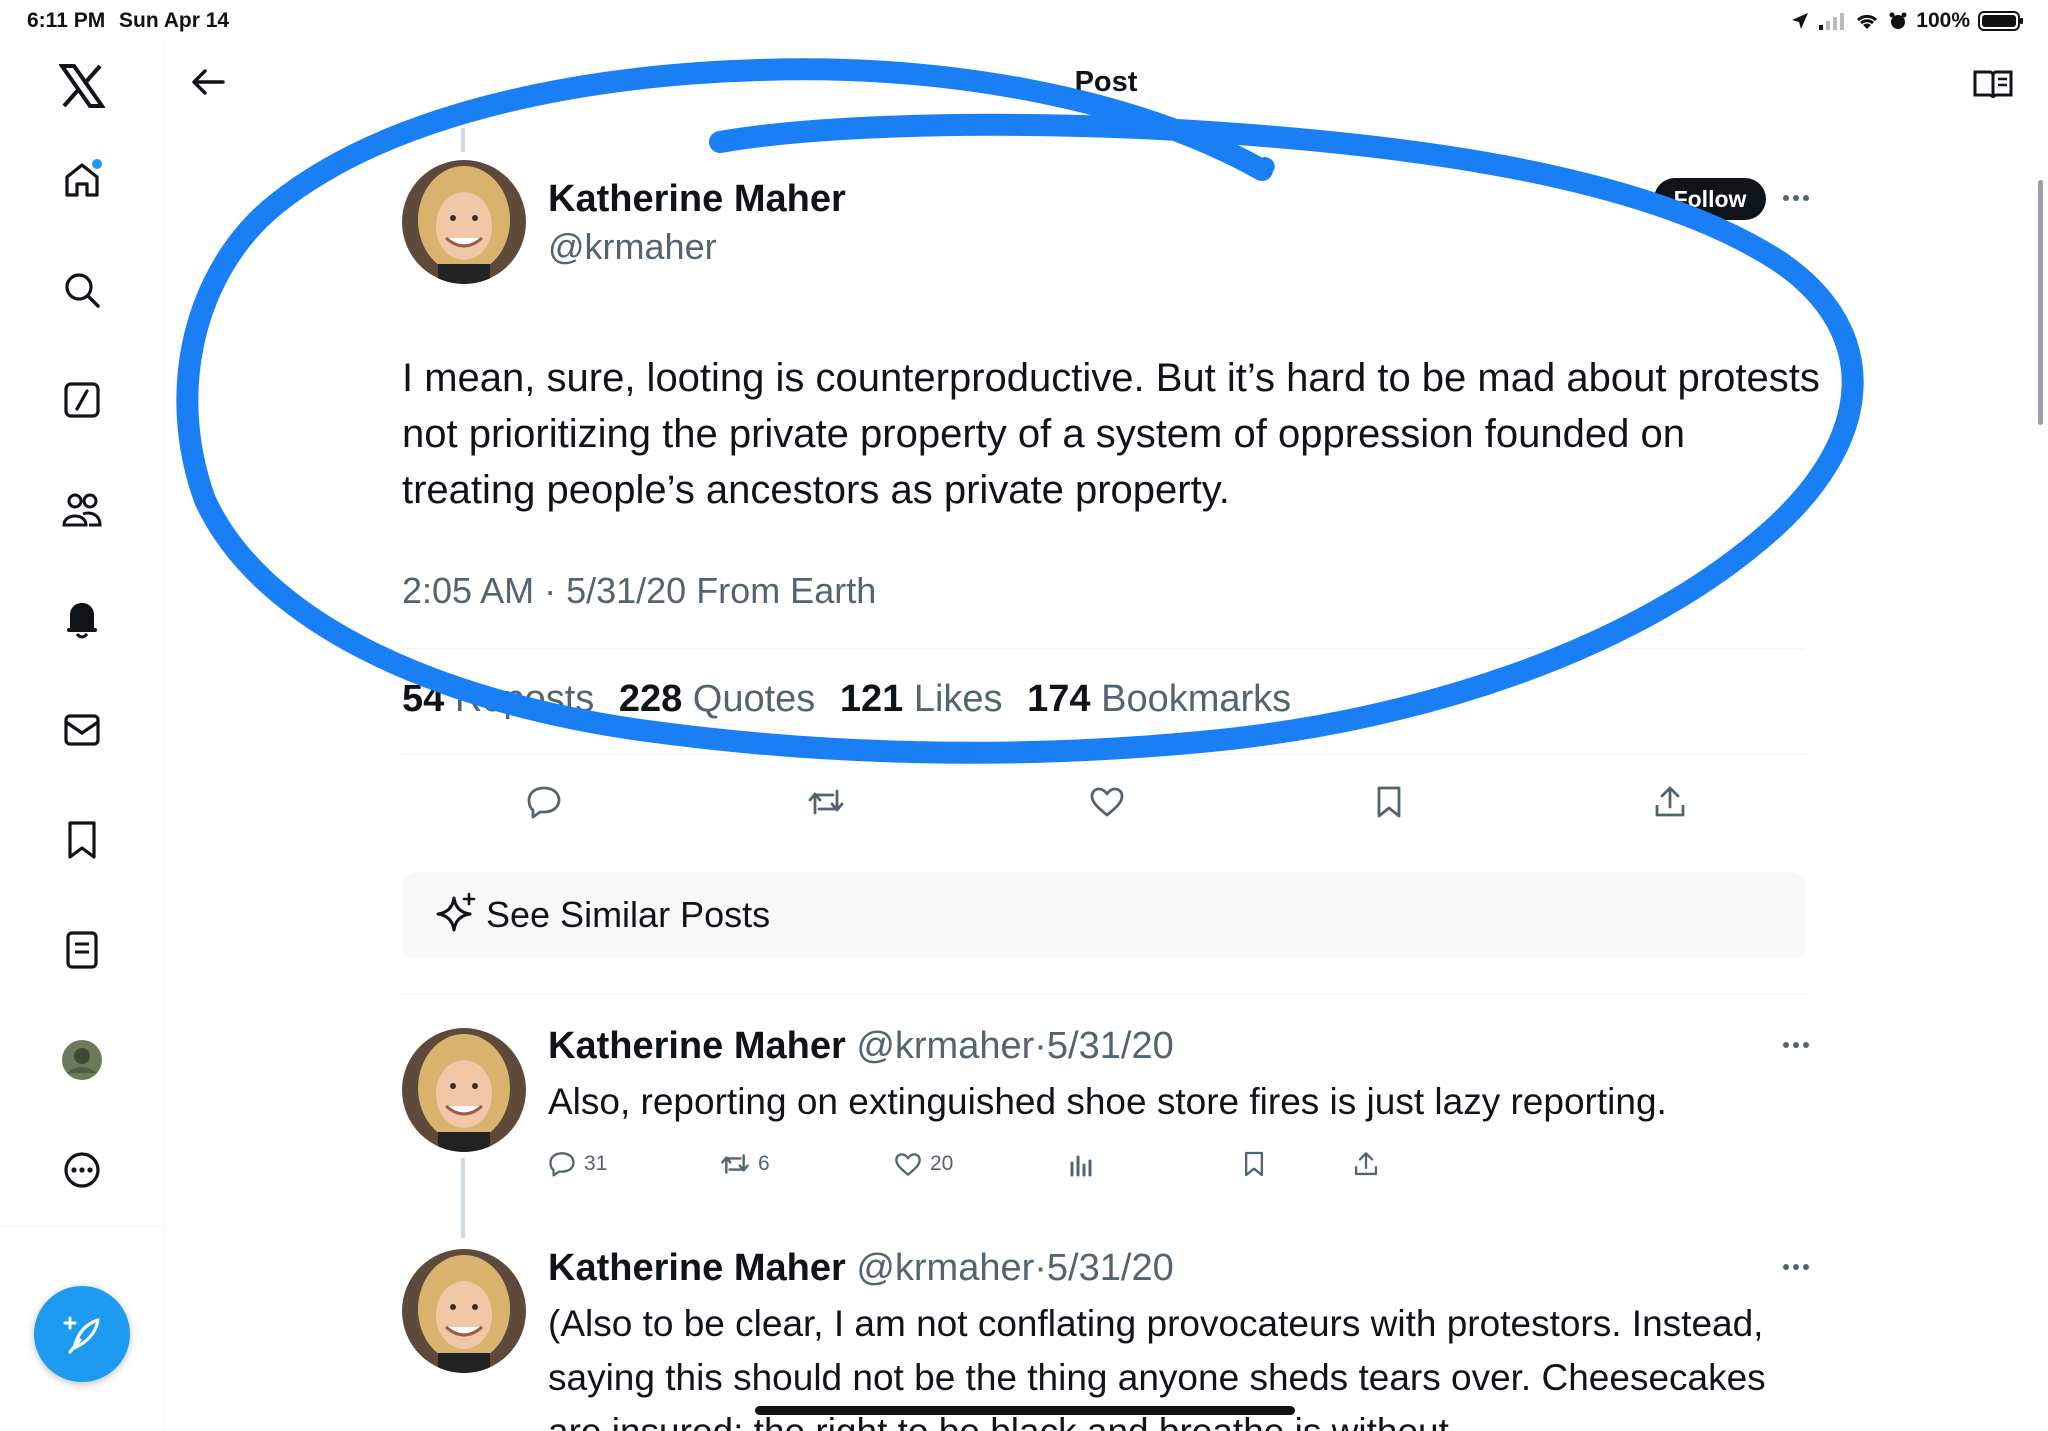 This screenshot has width=2048, height=1431. I want to click on quotes-stat: 228 Quotes, so click(724, 699).